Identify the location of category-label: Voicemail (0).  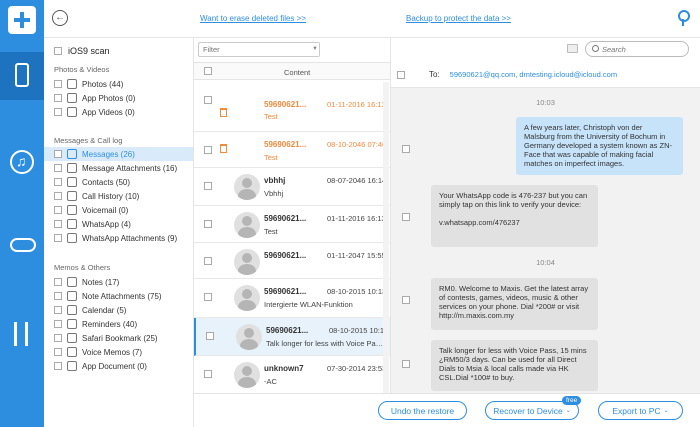
(105, 210).